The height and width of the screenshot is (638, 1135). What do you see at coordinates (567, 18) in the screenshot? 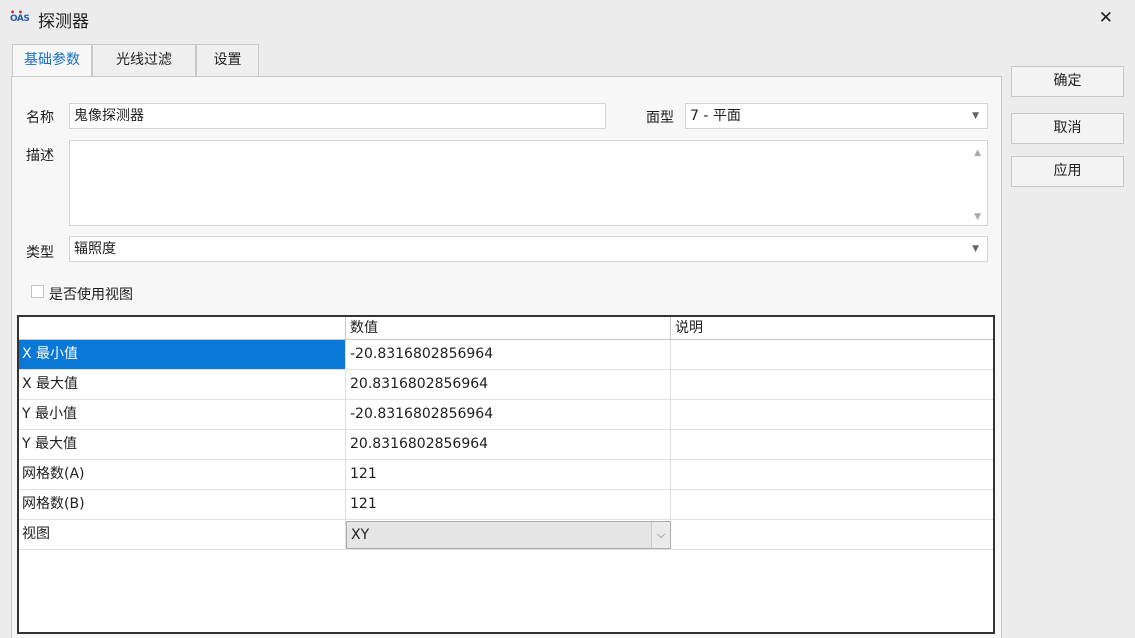
I see `title-bar: • • OAS 探测器 ✕` at bounding box center [567, 18].